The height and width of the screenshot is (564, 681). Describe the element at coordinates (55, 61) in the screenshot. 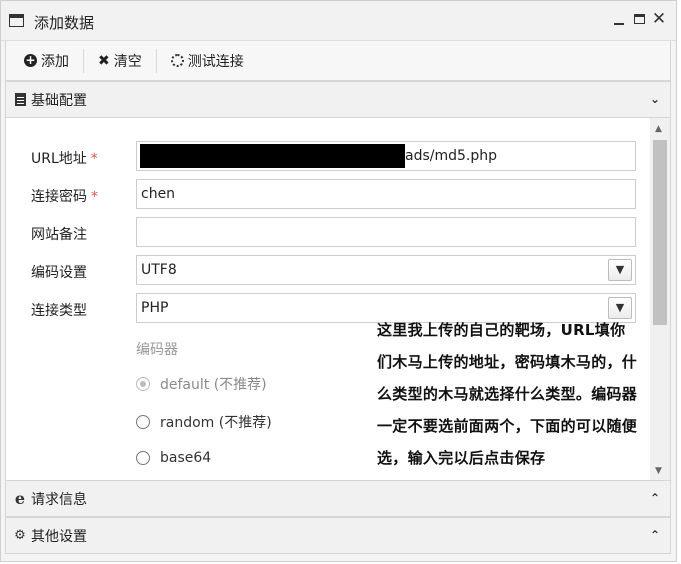

I see `add-button-label: 添加` at that location.